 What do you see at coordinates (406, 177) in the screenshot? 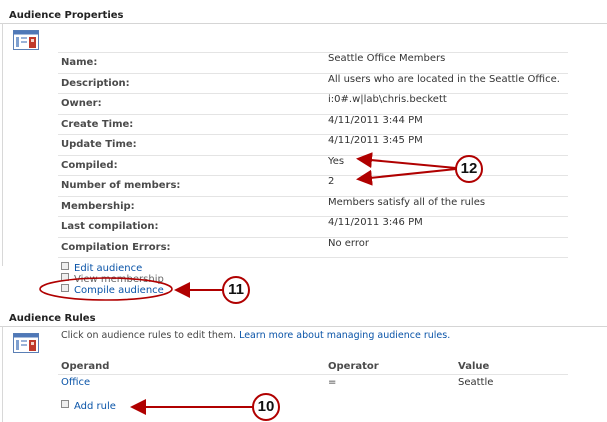
I see `arrow-12-members` at bounding box center [406, 177].